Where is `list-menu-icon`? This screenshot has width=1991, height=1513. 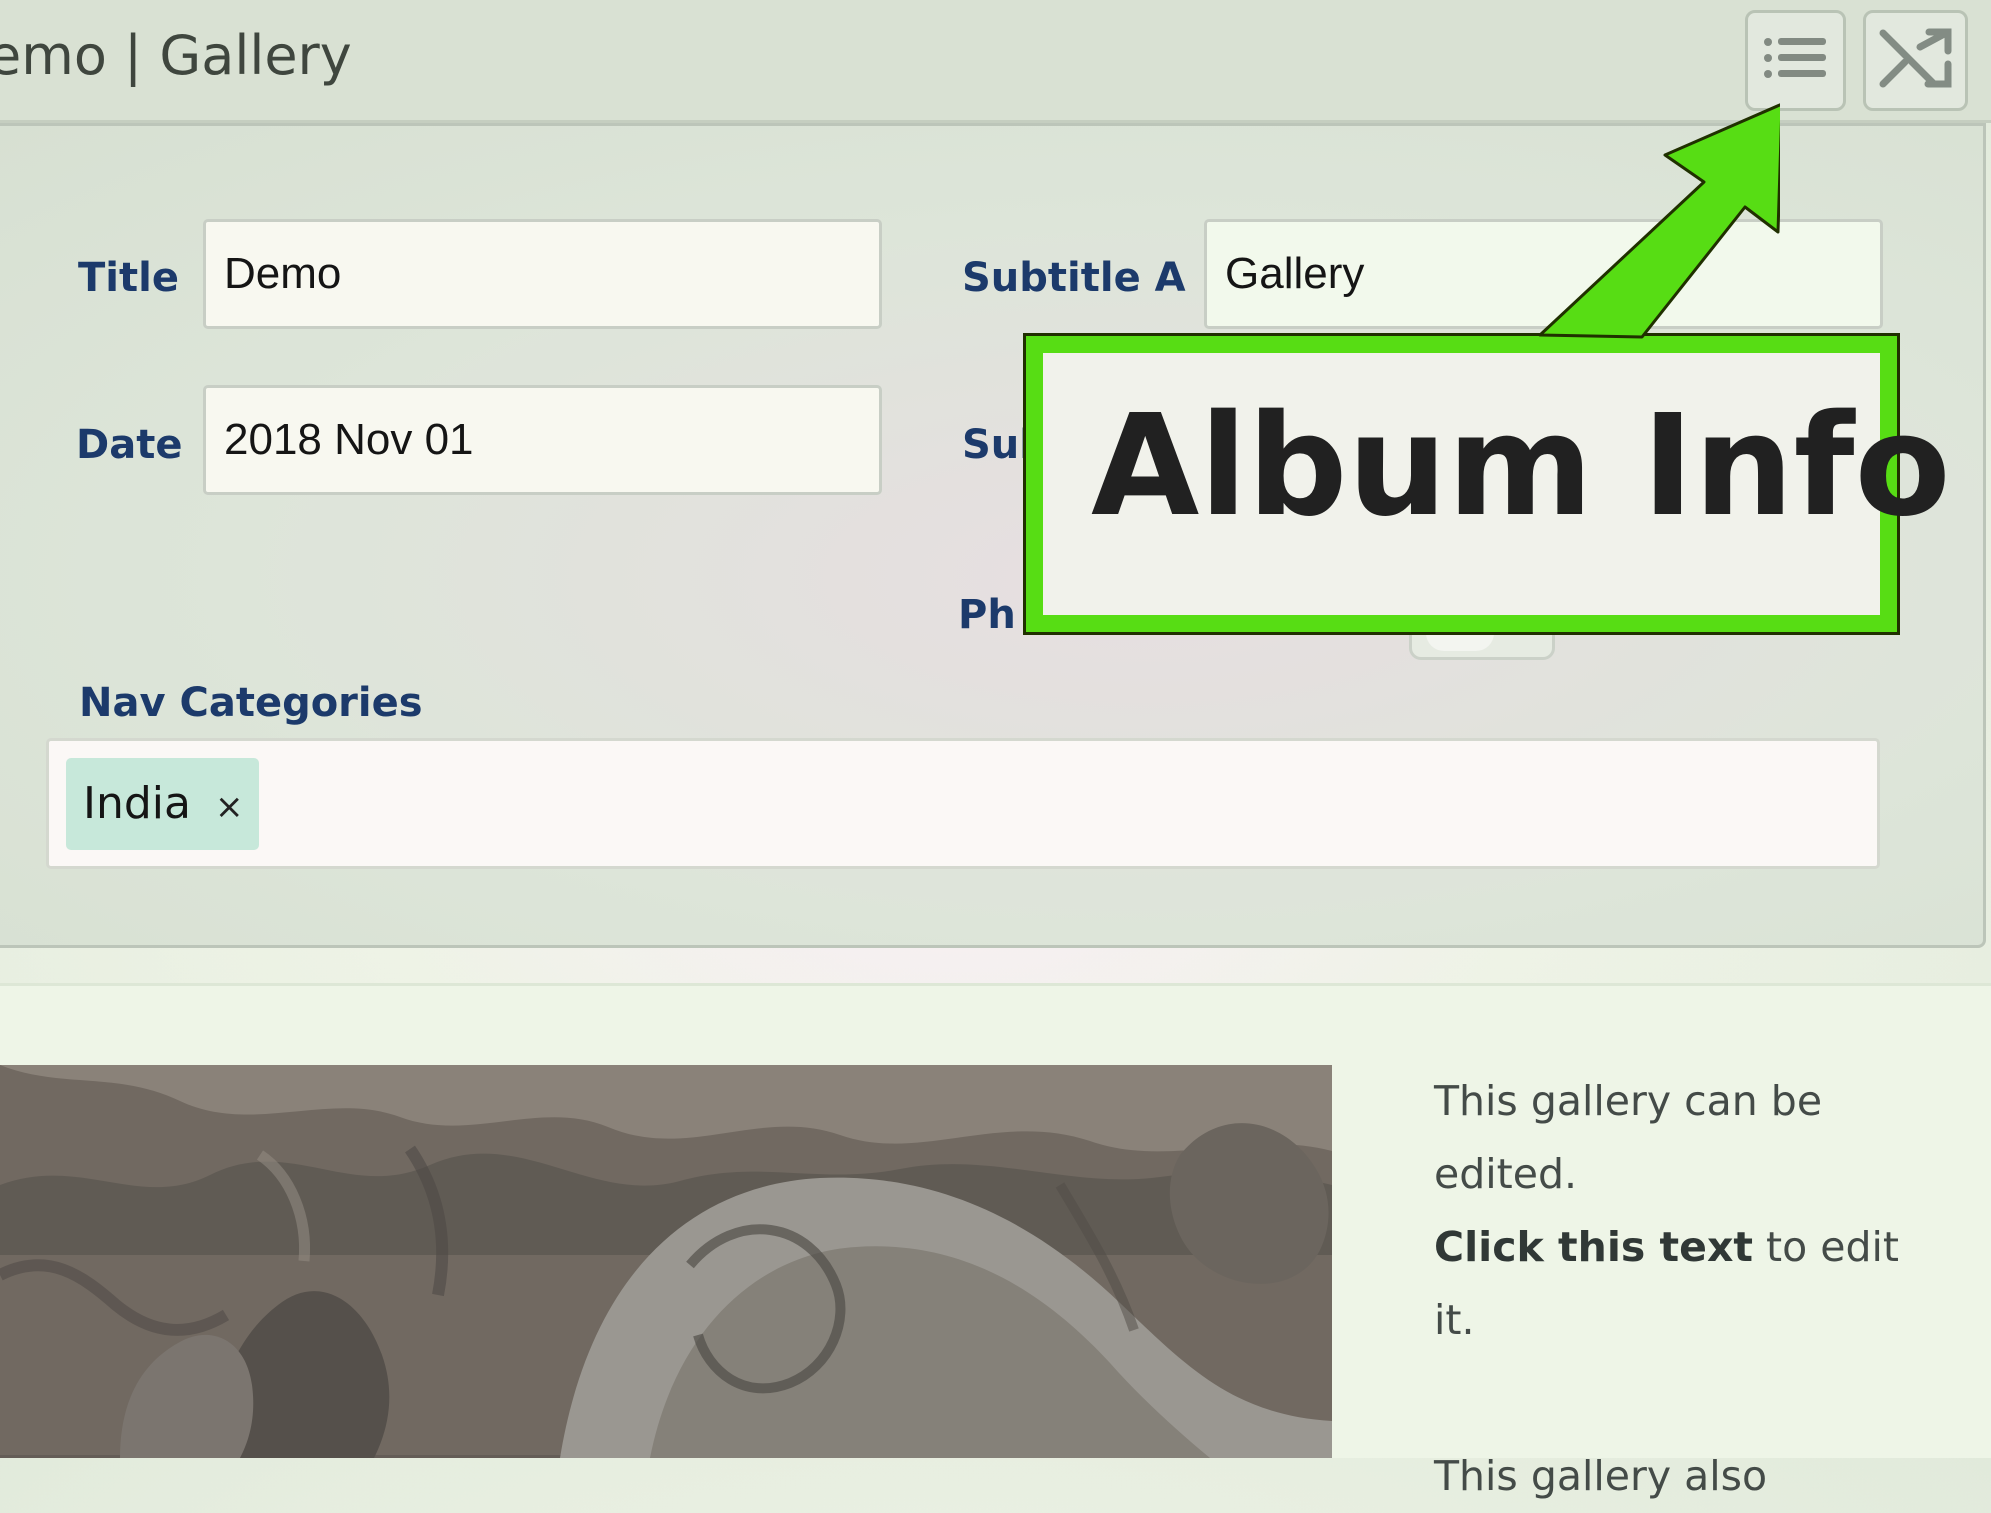
list-menu-icon is located at coordinates (1795, 58).